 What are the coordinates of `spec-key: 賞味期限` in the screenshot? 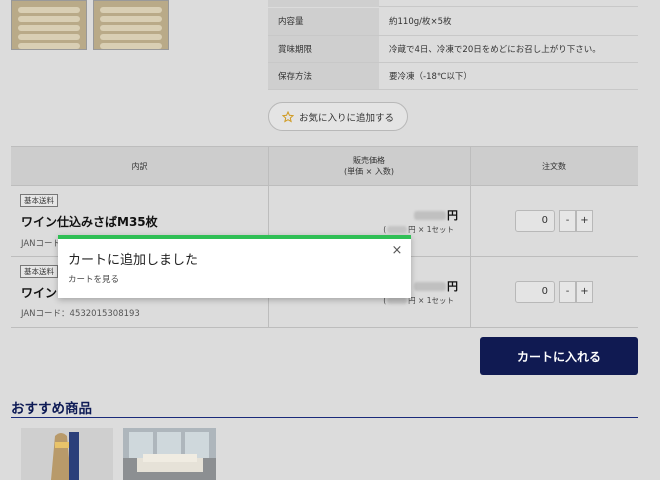 It's located at (323, 49).